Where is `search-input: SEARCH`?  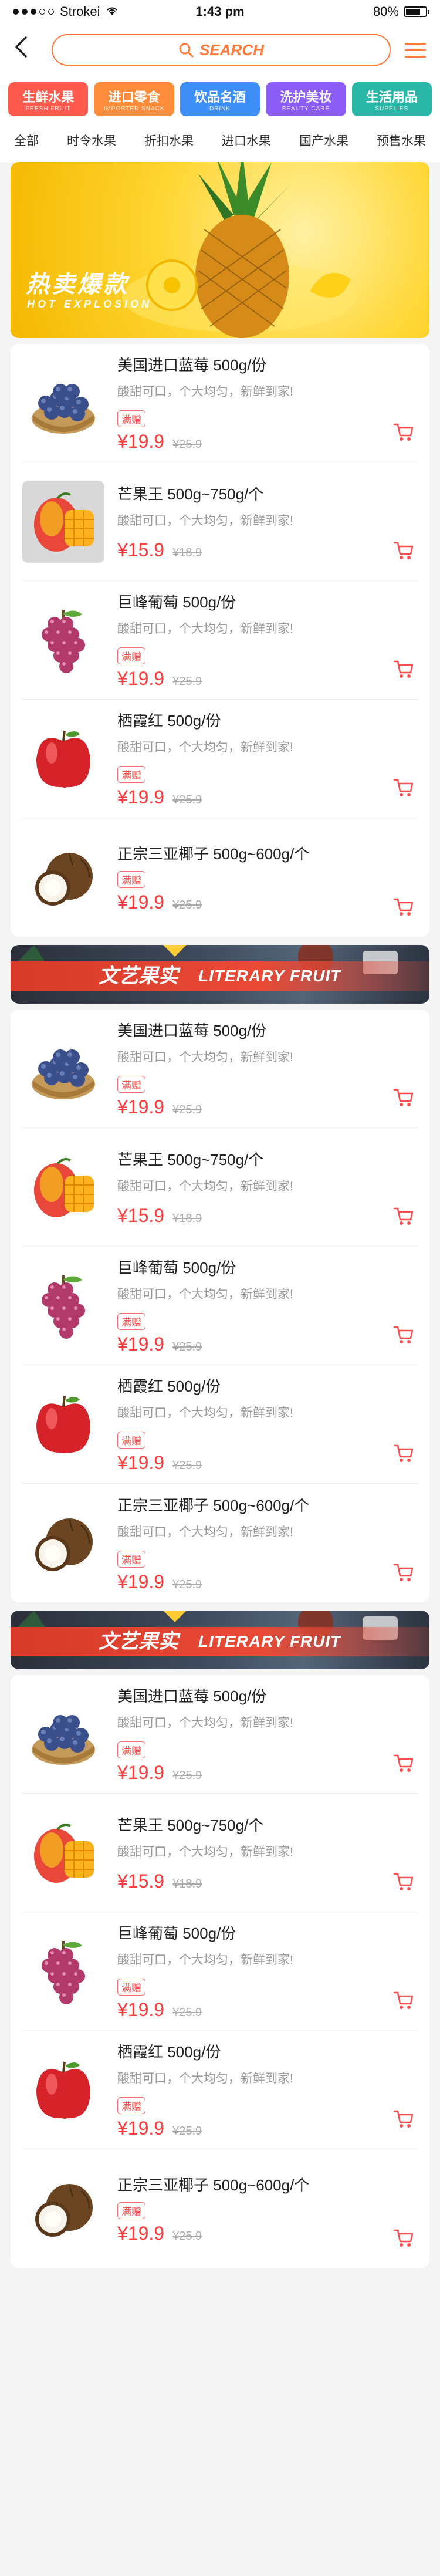
search-input: SEARCH is located at coordinates (221, 50).